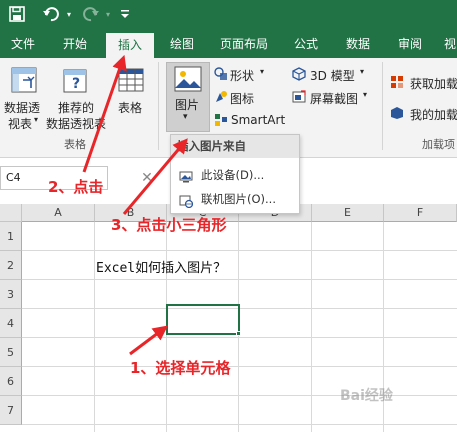  Describe the element at coordinates (76, 187) in the screenshot. I see `annotation-step2: 2、点击` at that location.